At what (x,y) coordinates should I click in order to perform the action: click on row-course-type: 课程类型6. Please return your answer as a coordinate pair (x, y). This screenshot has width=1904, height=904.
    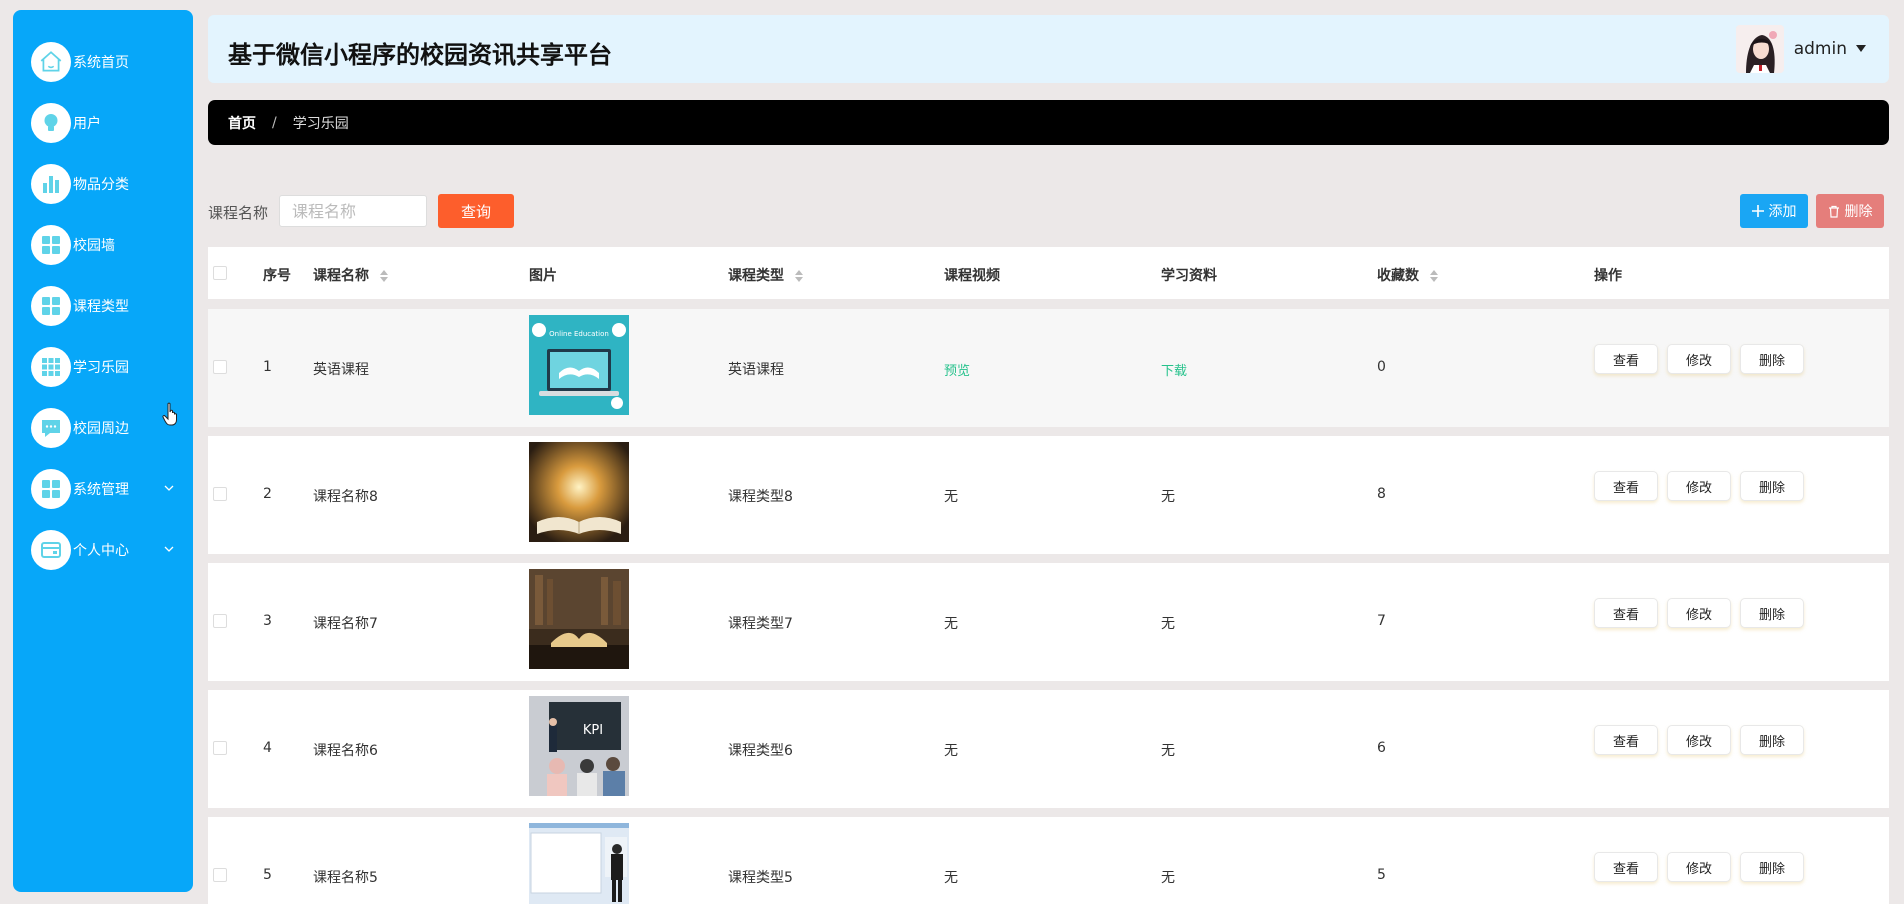
    Looking at the image, I should click on (760, 751).